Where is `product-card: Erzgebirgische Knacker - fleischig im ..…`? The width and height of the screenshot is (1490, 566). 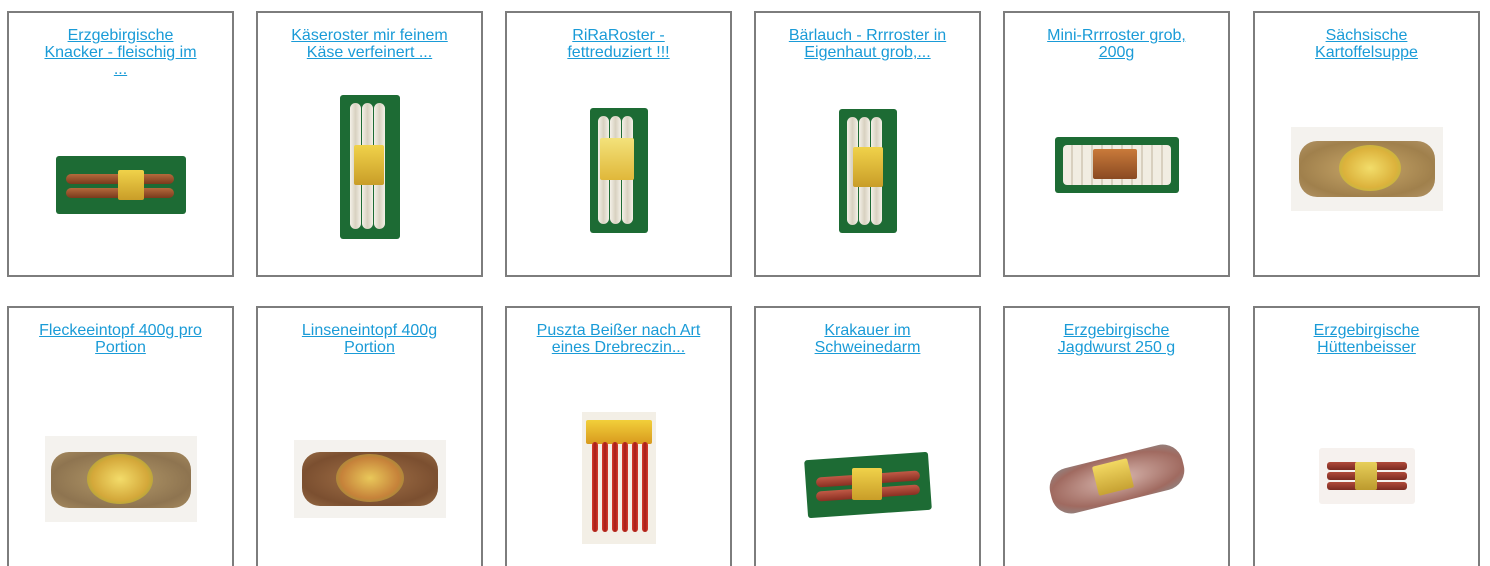
product-card: Erzgebirgische Knacker - fleischig im ..… is located at coordinates (120, 144).